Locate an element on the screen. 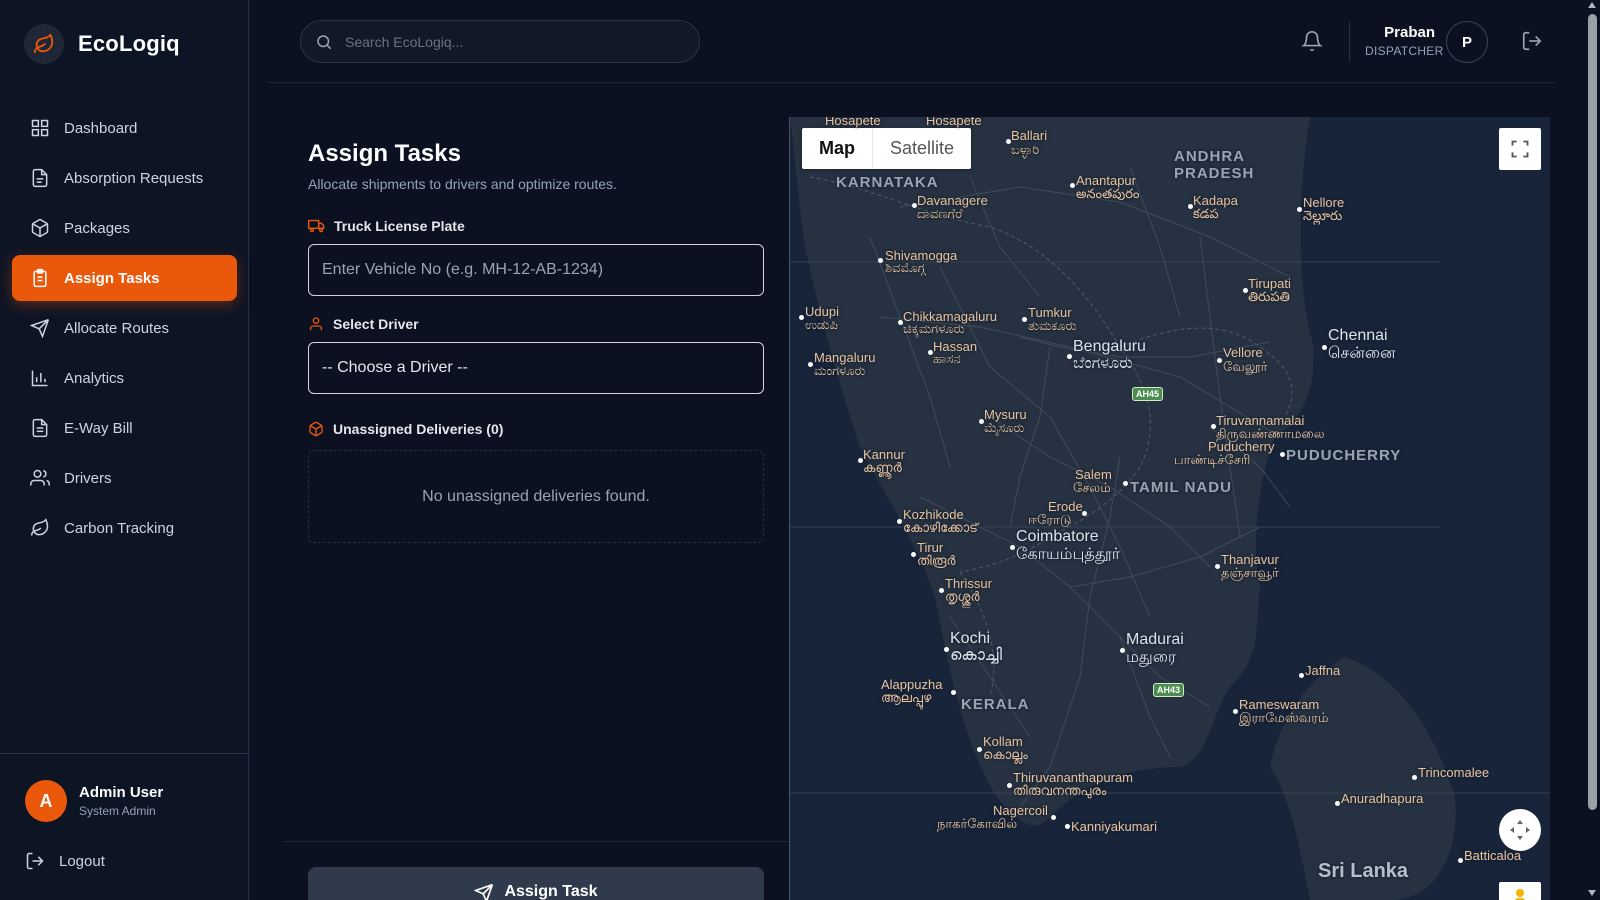 The height and width of the screenshot is (900, 1600). sidebar-item-label: Drivers is located at coordinates (88, 478).